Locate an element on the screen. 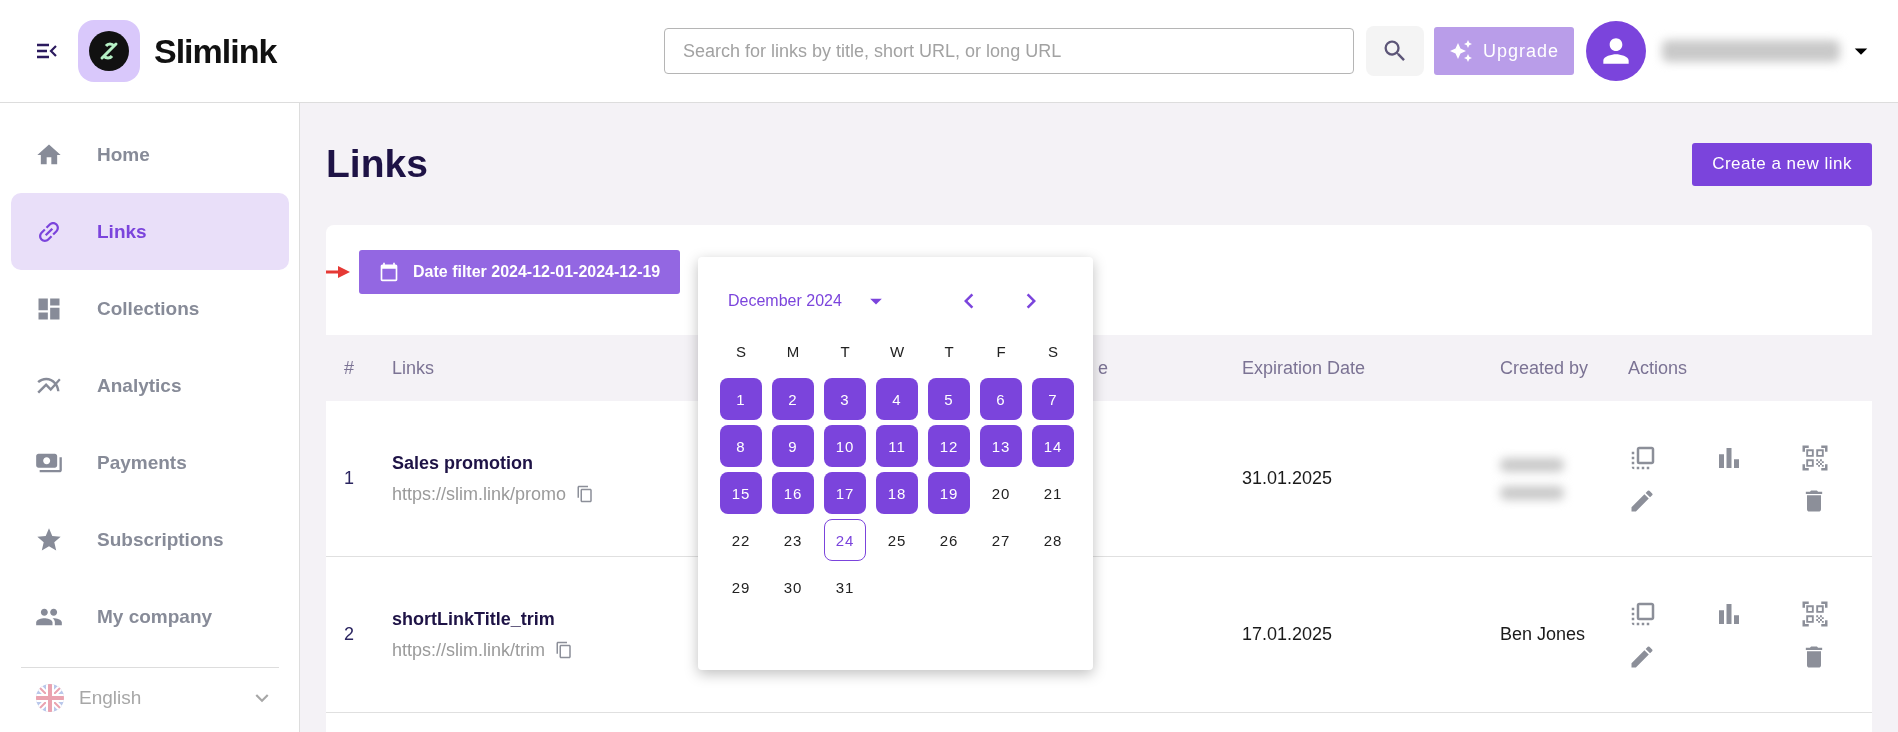 The height and width of the screenshot is (732, 1898). expiration-date: 17.01.2025 is located at coordinates (1287, 634).